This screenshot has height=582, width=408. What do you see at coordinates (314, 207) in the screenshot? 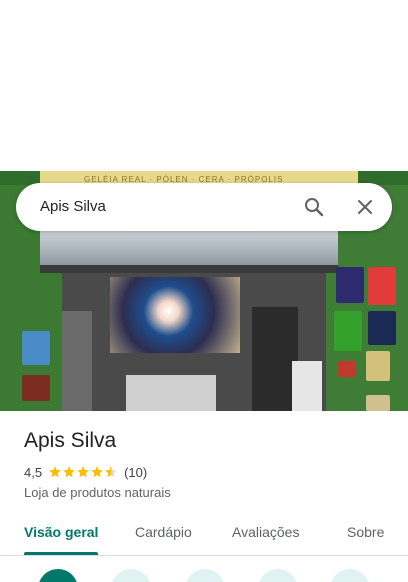
I see `search-icon` at bounding box center [314, 207].